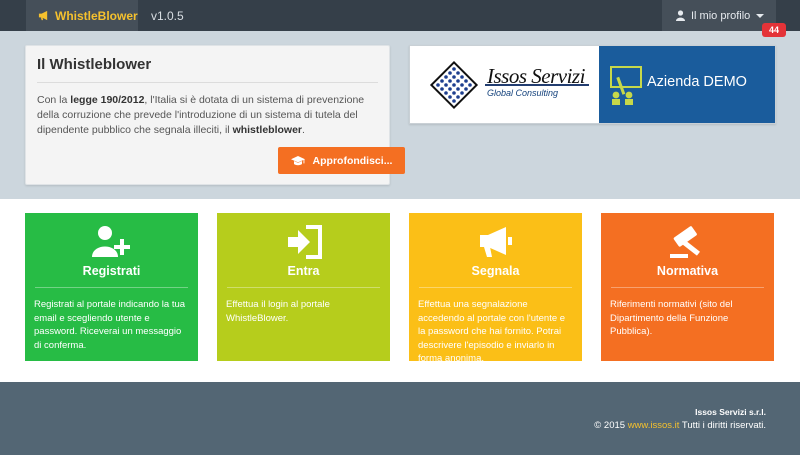  Describe the element at coordinates (400, 18) in the screenshot. I see `top-navbar: WhistleBlower v1.0.5 Il mio profilo 44` at that location.